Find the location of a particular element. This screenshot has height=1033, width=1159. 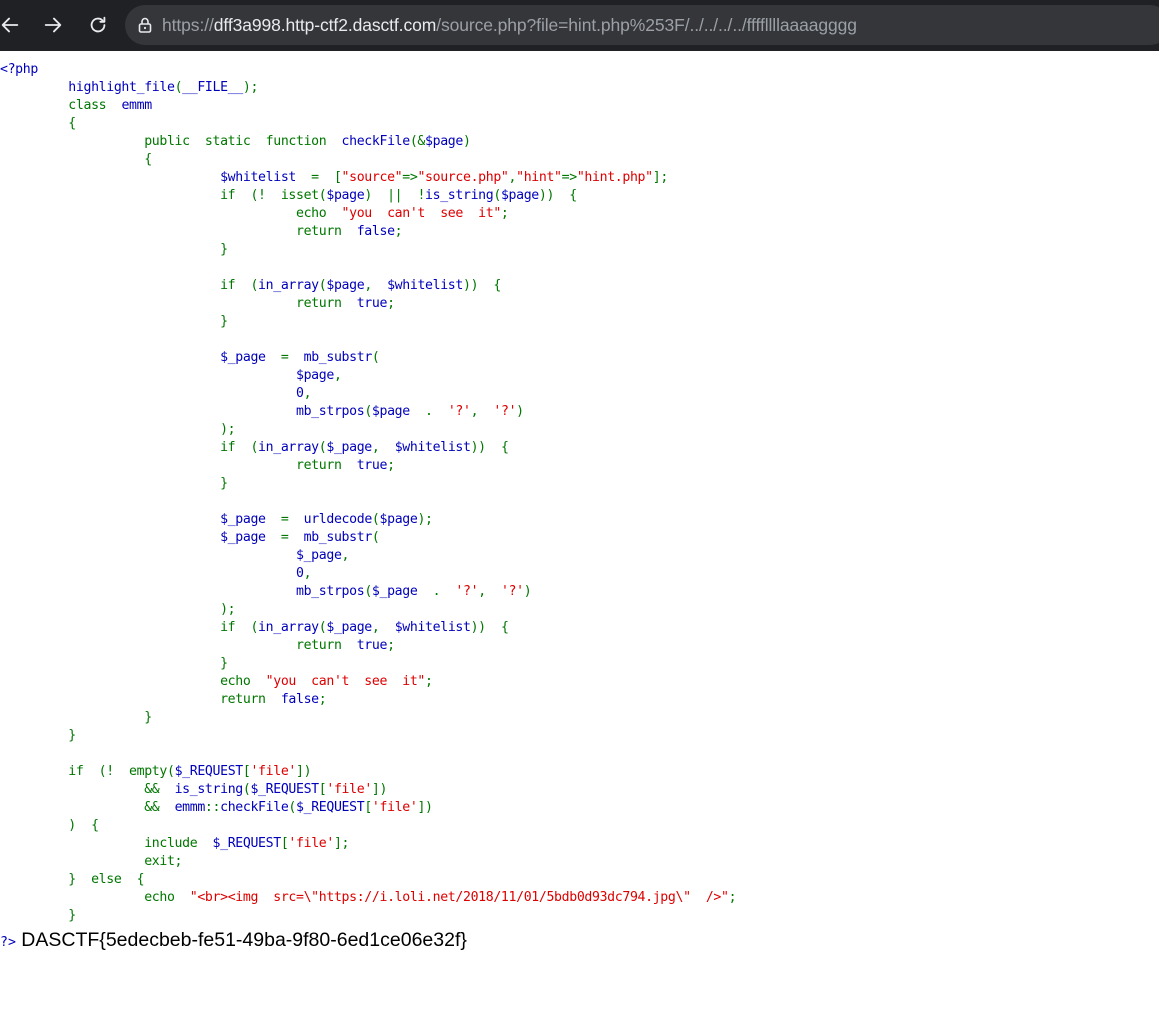

code-token: (& is located at coordinates (417, 141).